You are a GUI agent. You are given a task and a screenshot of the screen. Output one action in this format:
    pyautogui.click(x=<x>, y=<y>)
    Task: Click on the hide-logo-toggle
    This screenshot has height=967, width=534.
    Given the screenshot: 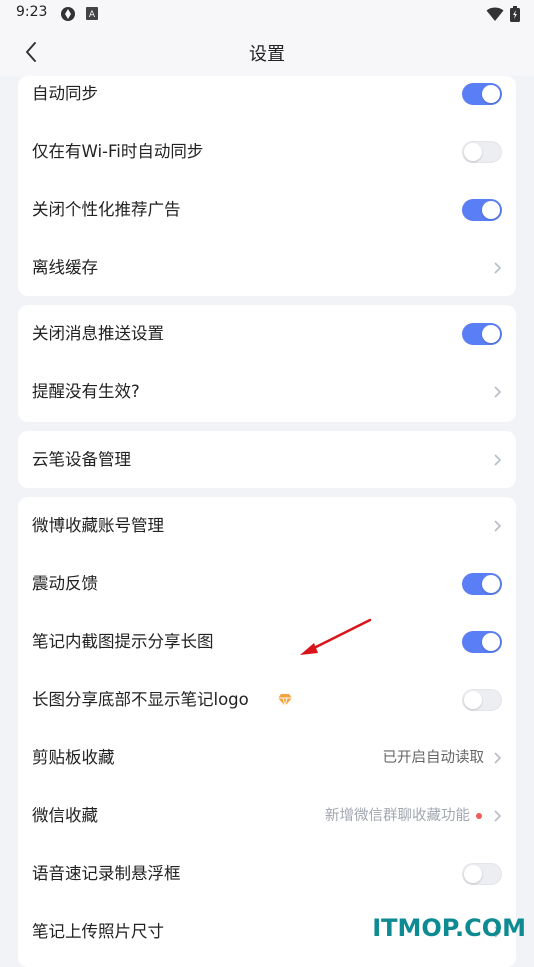 What is the action you would take?
    pyautogui.click(x=482, y=700)
    